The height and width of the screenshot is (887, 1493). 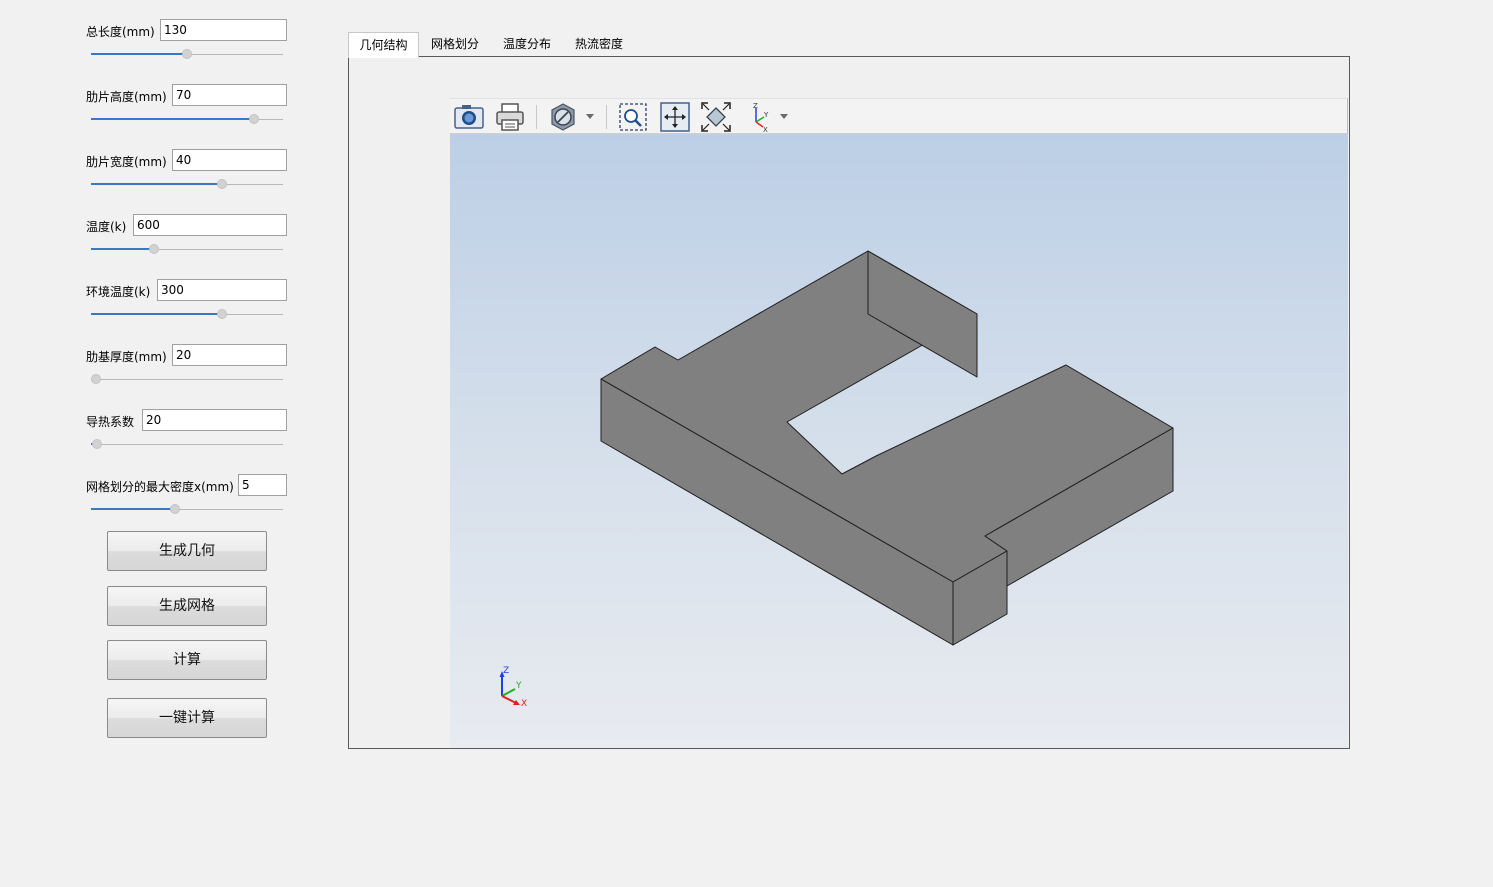 I want to click on zoom-box-icon, so click(x=633, y=117).